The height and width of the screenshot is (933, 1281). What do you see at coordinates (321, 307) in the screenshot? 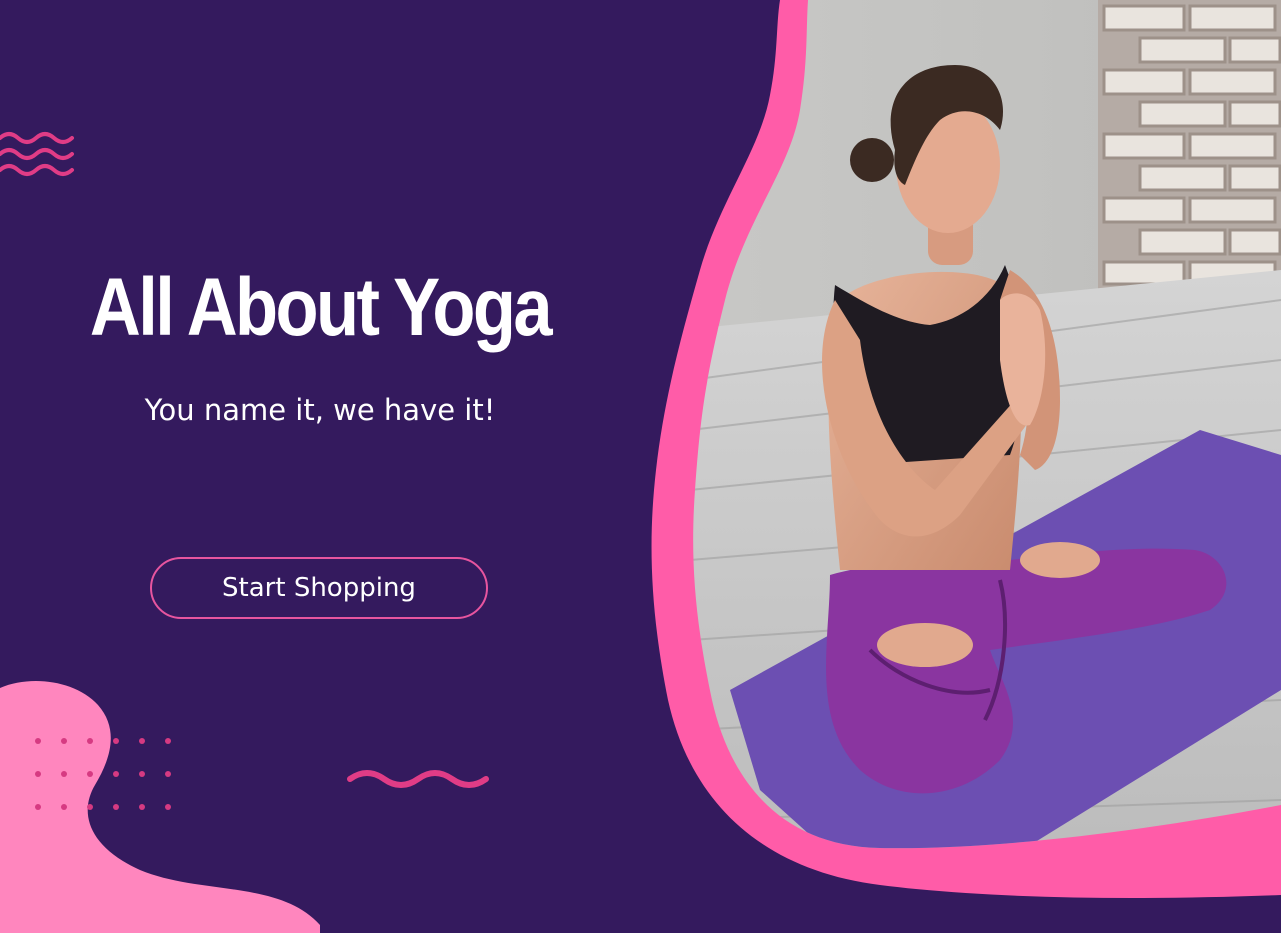
I see `headline: All About Yoga` at bounding box center [321, 307].